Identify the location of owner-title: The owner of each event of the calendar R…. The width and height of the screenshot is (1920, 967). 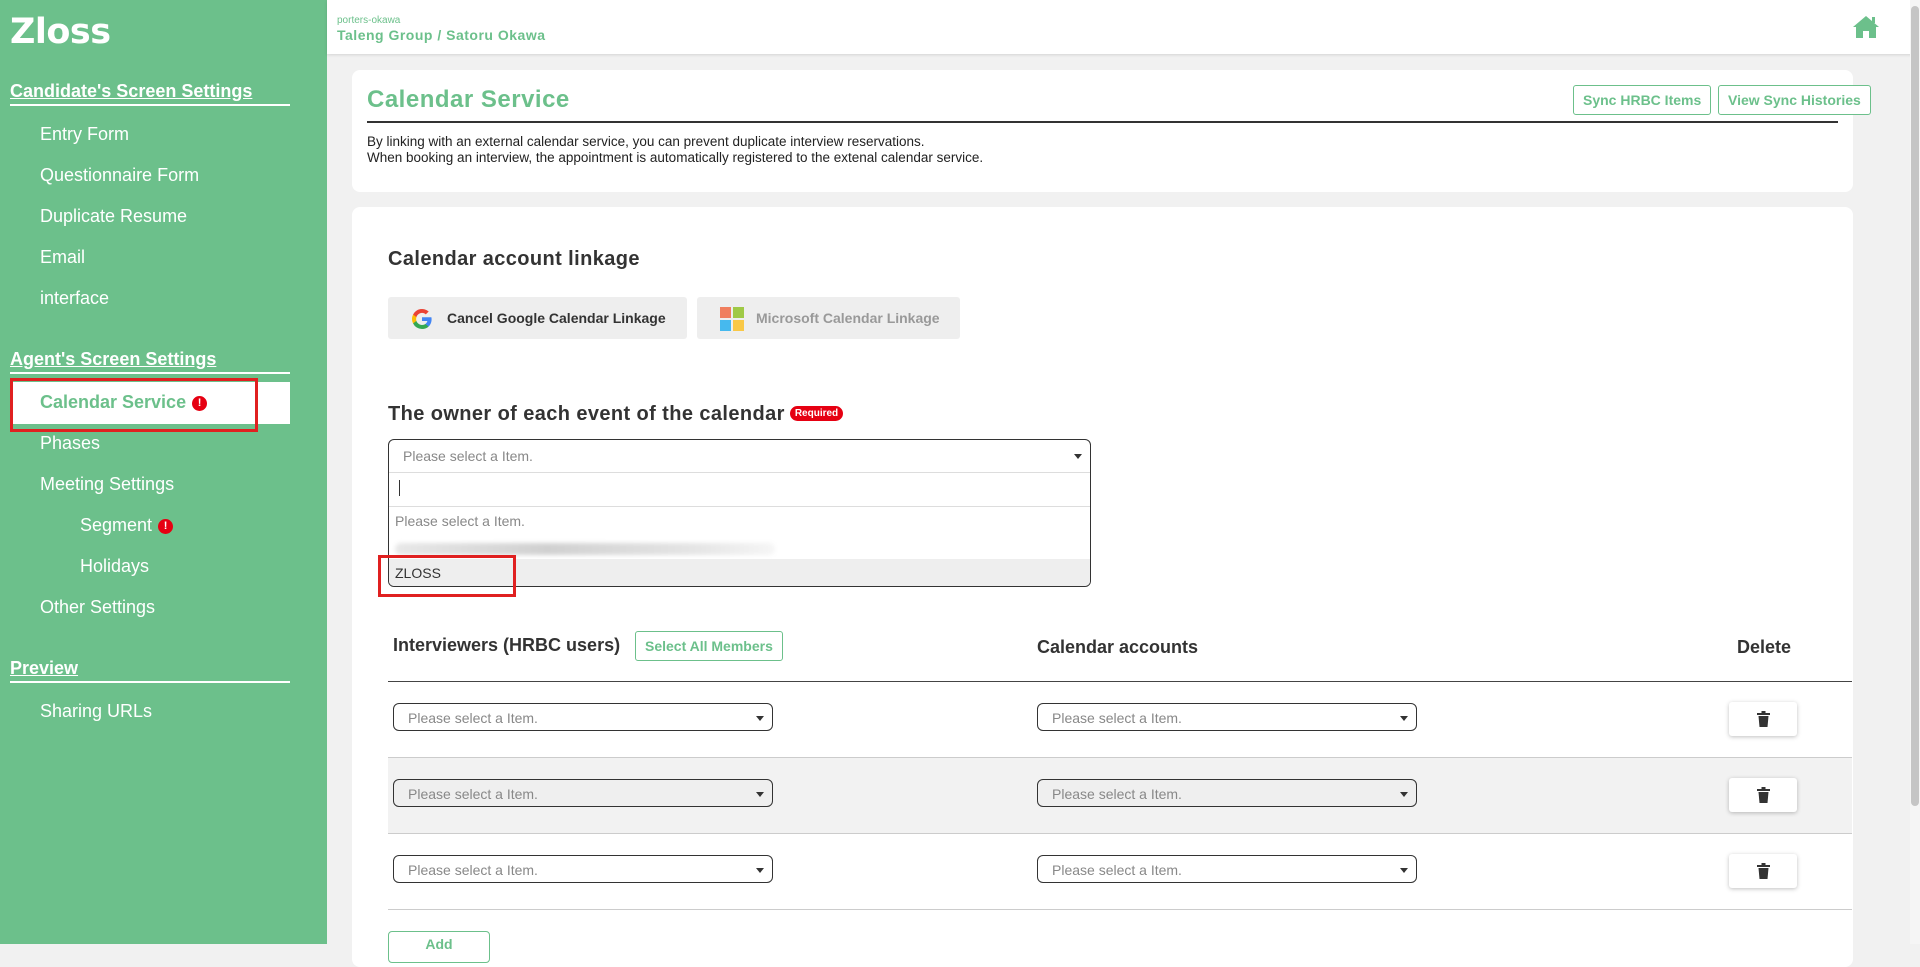
(616, 414).